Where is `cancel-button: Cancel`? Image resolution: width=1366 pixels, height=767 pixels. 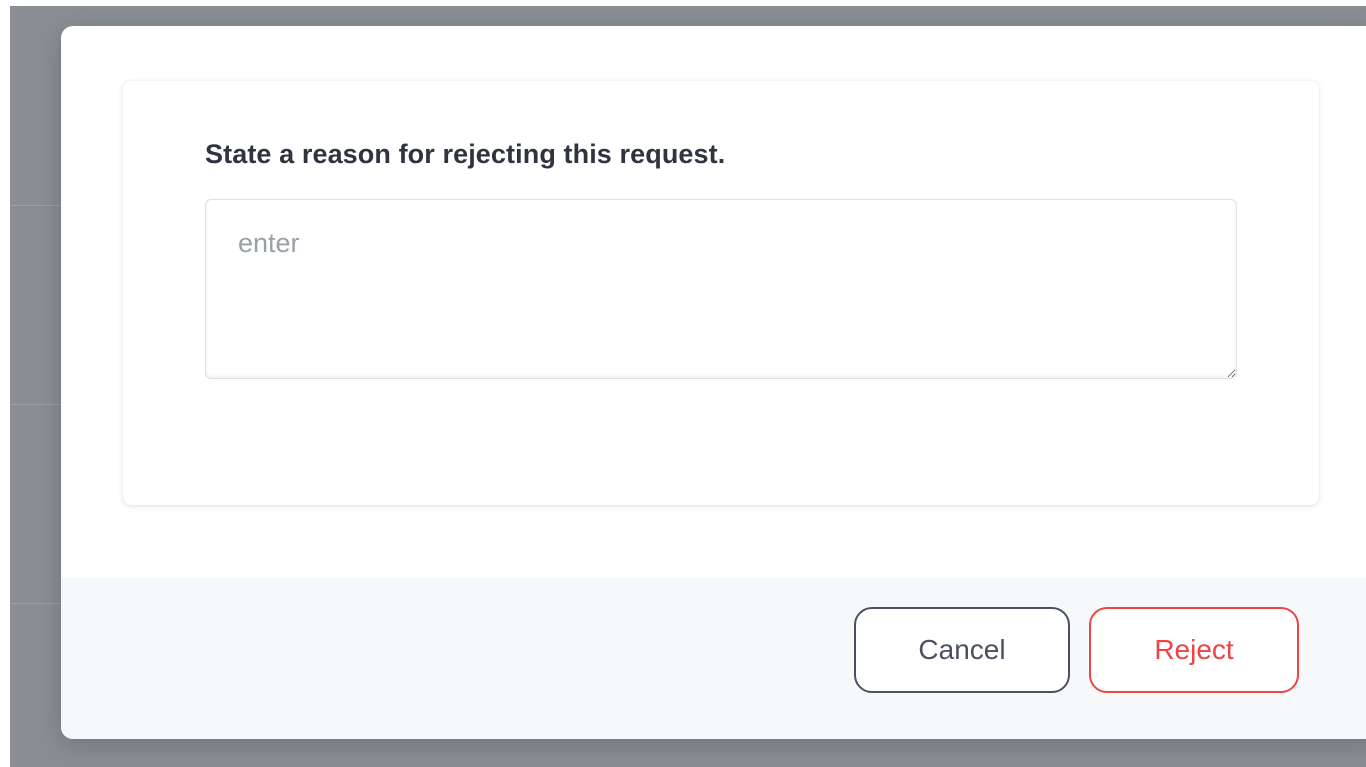
cancel-button: Cancel is located at coordinates (962, 650).